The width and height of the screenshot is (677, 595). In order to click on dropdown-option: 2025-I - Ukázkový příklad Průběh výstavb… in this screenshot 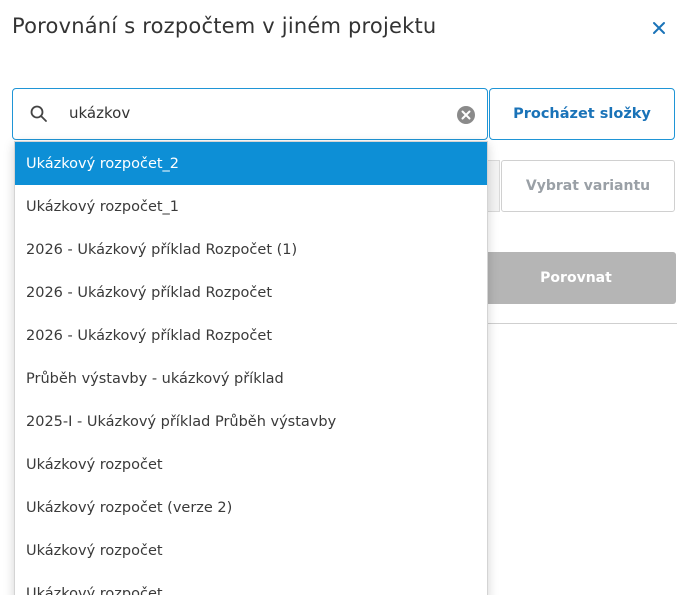, I will do `click(251, 421)`.